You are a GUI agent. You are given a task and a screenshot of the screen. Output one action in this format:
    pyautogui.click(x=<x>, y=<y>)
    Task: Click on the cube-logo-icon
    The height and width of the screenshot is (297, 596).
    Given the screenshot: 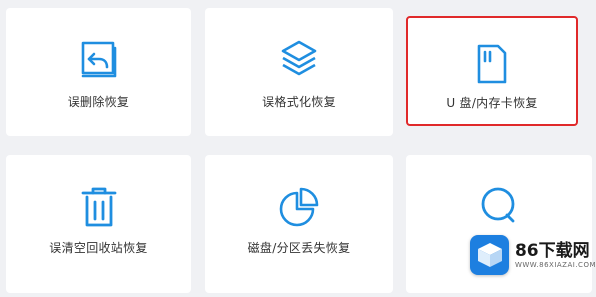 What is the action you would take?
    pyautogui.click(x=489, y=255)
    